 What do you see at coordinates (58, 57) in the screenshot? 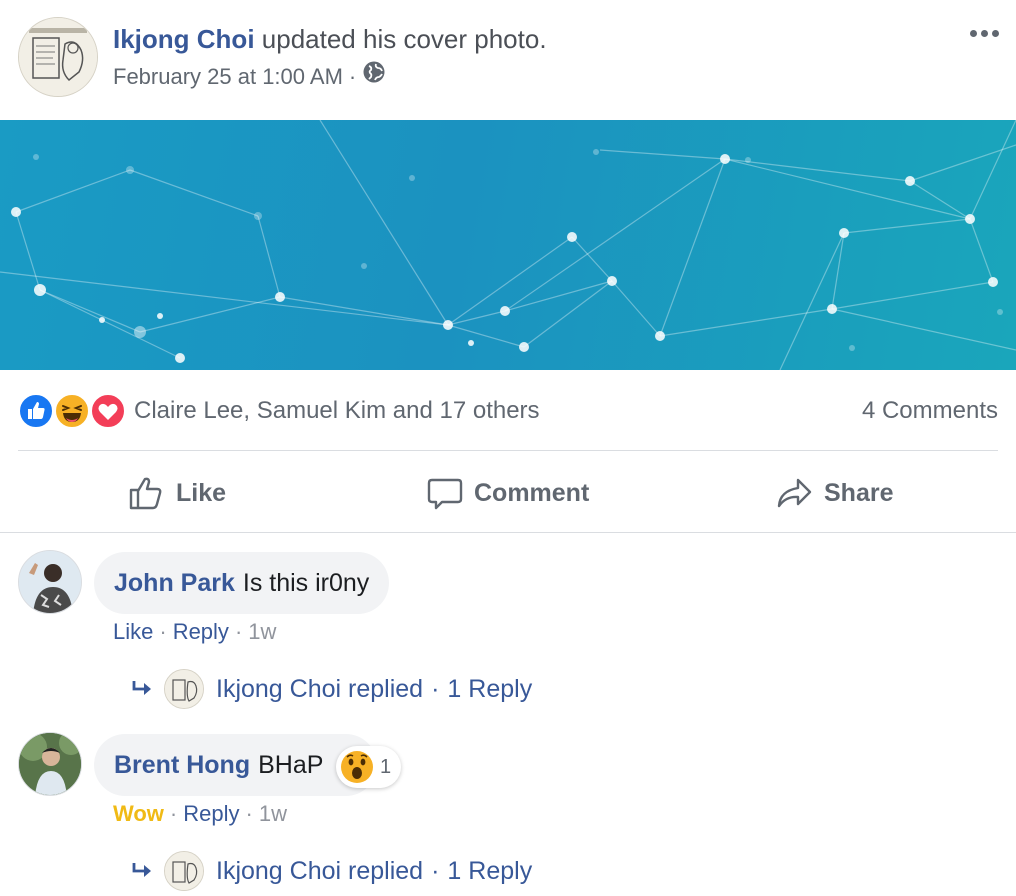
I see `author-avatar` at bounding box center [58, 57].